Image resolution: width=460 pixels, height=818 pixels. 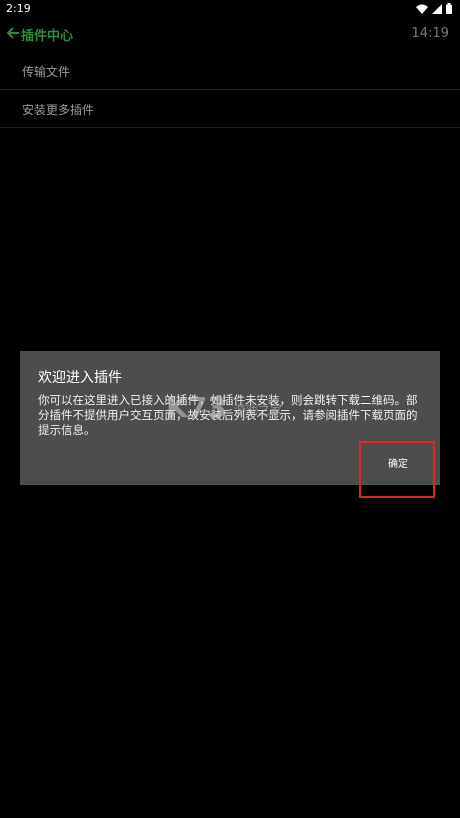 What do you see at coordinates (230, 109) in the screenshot?
I see `menu-item-install-more-plugins: 安装更多插件` at bounding box center [230, 109].